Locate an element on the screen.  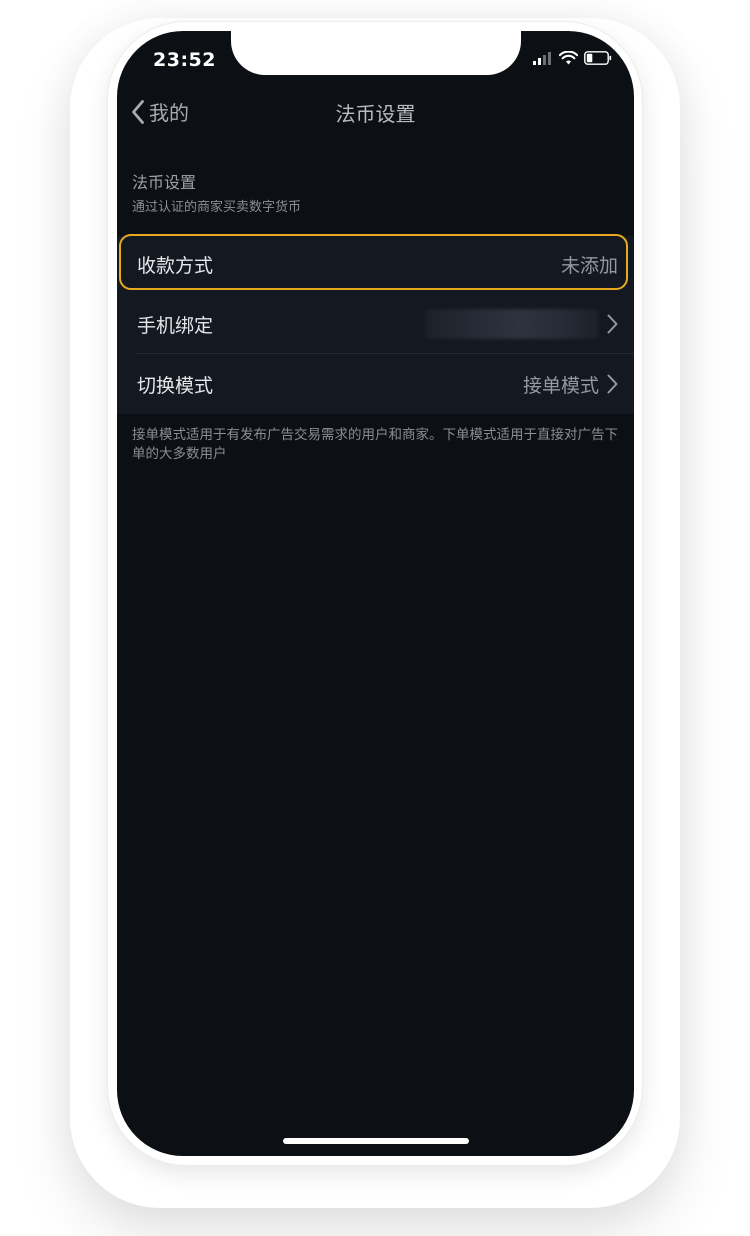
blurred-phone-number is located at coordinates (512, 324).